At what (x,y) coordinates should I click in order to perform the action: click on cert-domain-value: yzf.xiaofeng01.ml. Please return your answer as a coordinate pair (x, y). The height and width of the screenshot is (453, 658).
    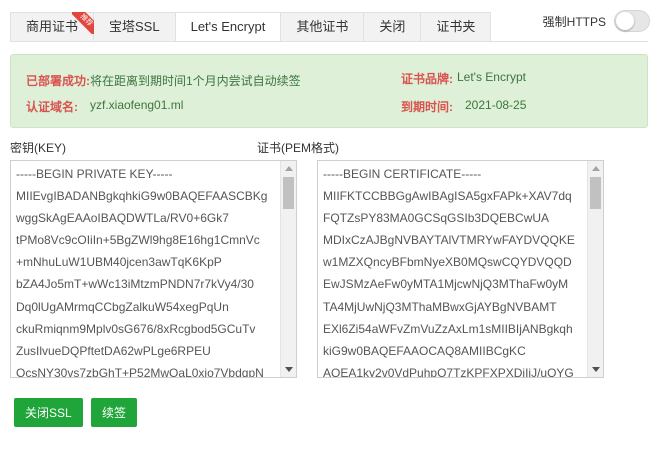
    Looking at the image, I should click on (137, 105).